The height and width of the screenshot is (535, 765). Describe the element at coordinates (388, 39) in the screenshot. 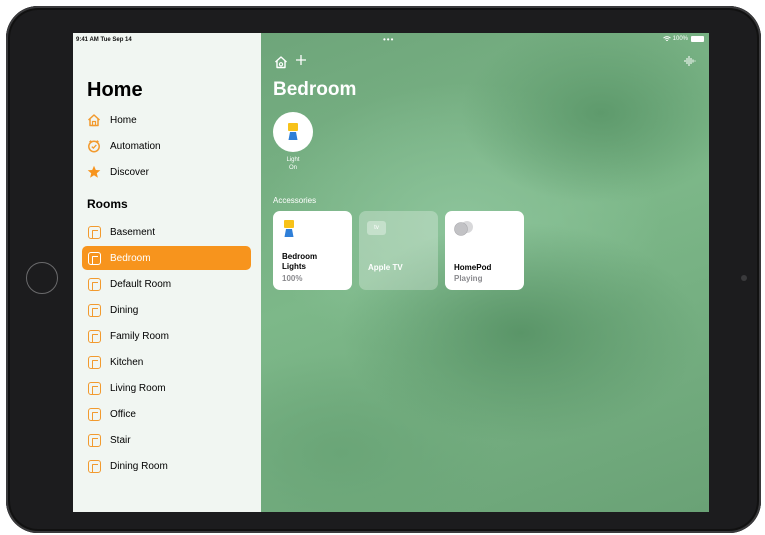

I see `multitasking-dots: •••` at that location.